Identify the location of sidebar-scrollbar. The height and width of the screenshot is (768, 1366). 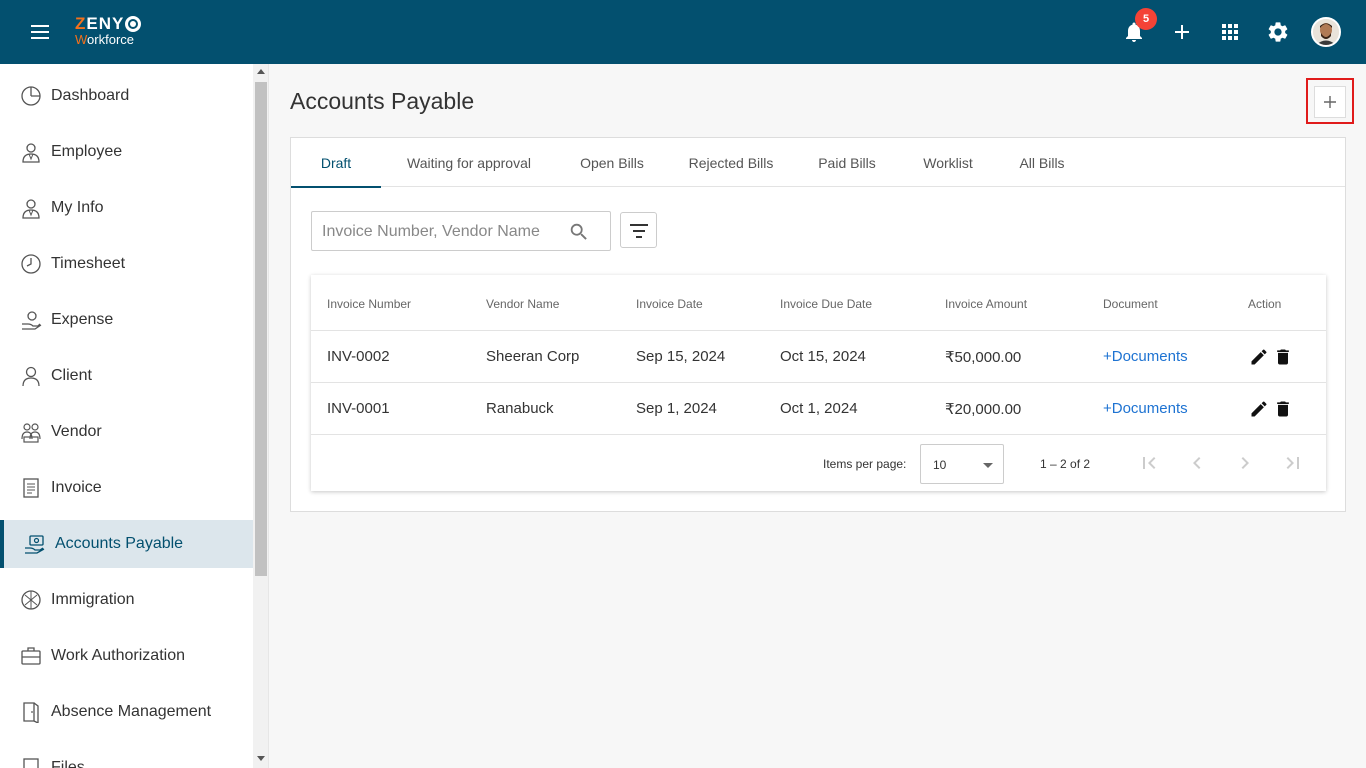
(261, 416).